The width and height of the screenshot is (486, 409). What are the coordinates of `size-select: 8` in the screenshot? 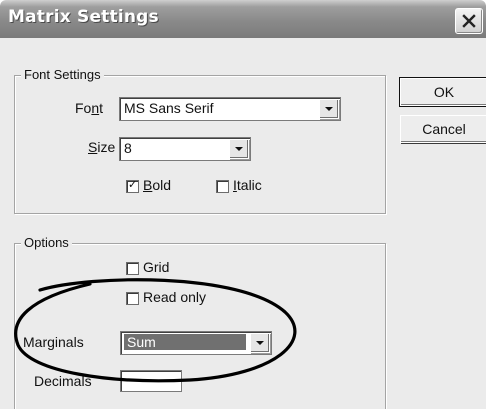 It's located at (185, 149).